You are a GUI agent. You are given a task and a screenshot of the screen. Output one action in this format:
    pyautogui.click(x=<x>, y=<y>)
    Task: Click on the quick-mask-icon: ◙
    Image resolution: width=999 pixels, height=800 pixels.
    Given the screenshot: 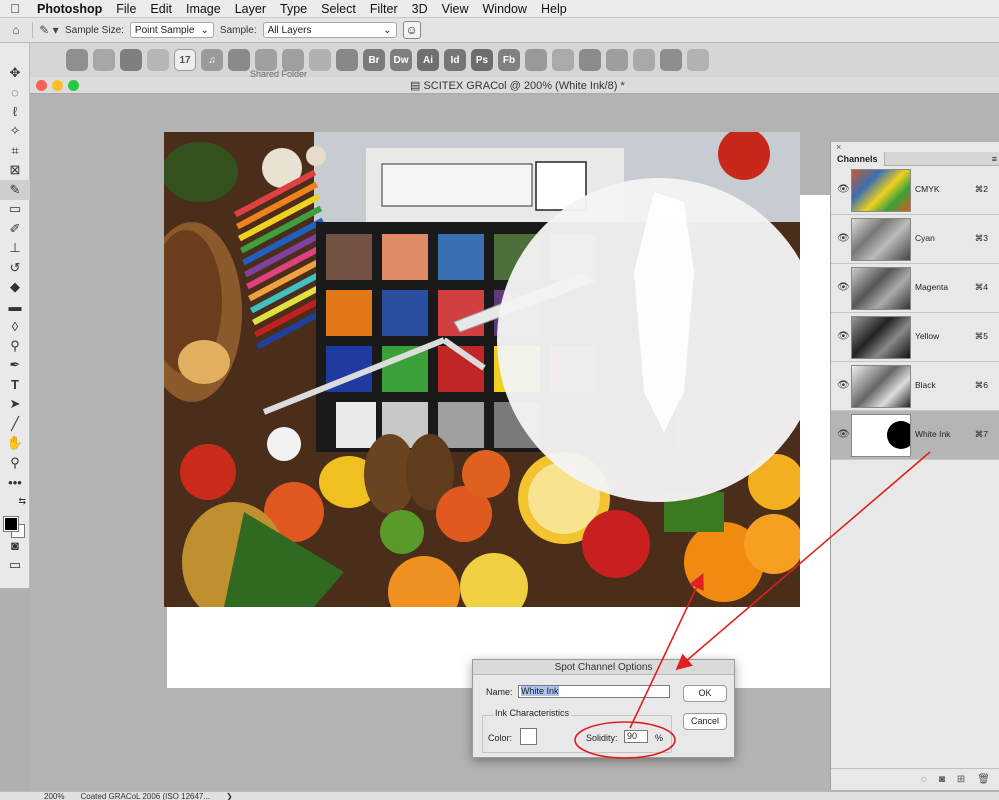 What is the action you would take?
    pyautogui.click(x=15, y=546)
    